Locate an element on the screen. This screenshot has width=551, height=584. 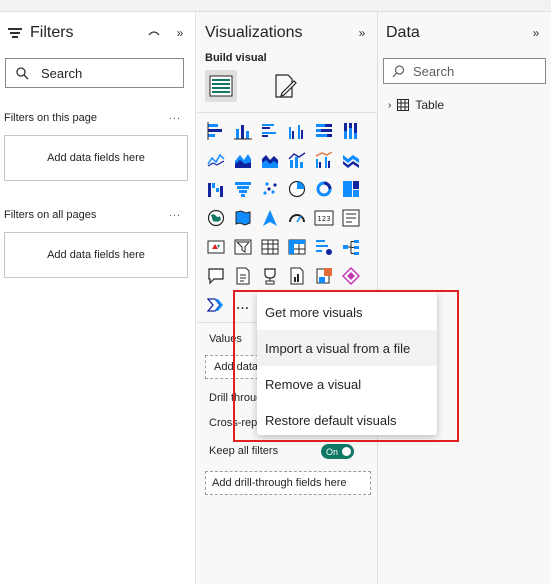
menu-item-restore-default-visuals: Restore default visuals is located at coordinates (347, 420).